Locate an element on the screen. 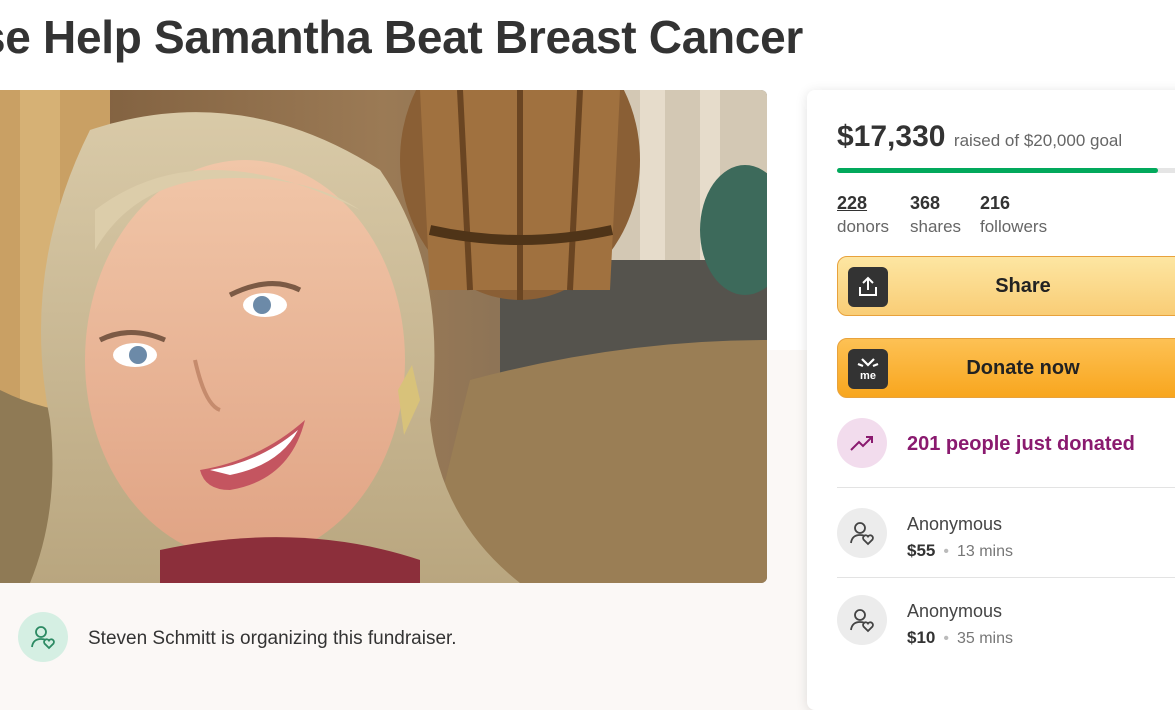 The image size is (1175, 710). raised-amount: $17,330 is located at coordinates (891, 136).